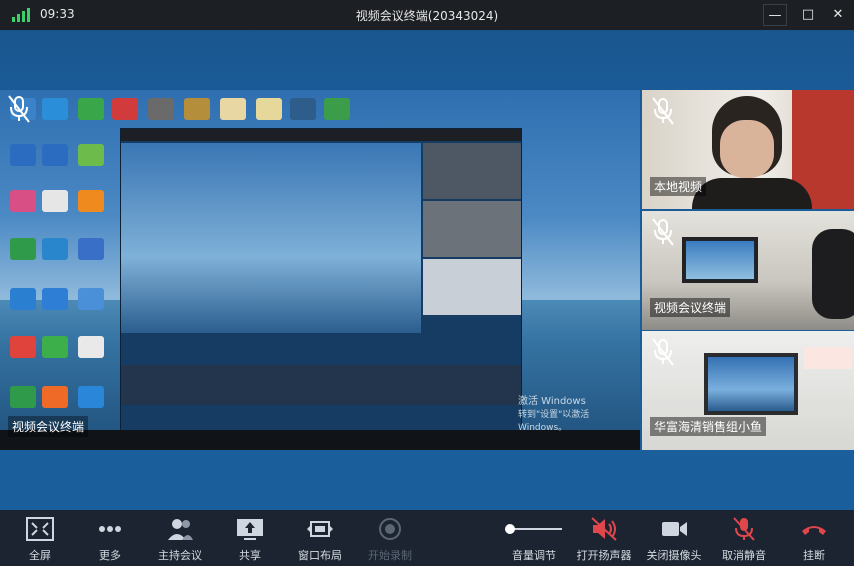  I want to click on activate-windows-watermark: 激活 Windows 转到"设置"以激活 Windows。, so click(554, 414).